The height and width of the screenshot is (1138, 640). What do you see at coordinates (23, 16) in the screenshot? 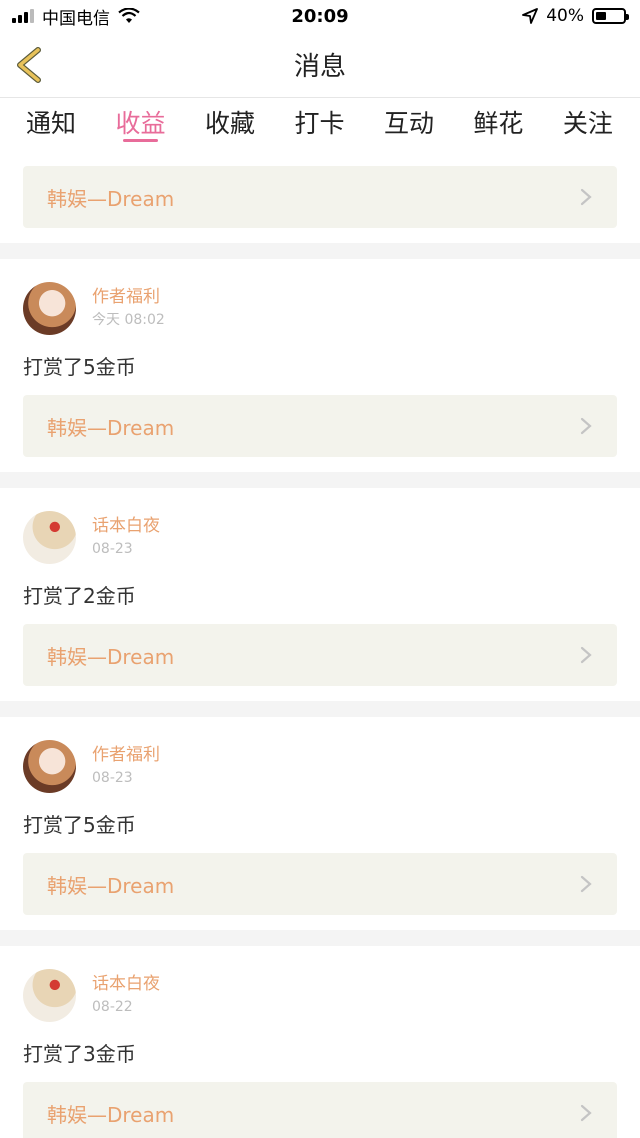
I see `signal-icon` at bounding box center [23, 16].